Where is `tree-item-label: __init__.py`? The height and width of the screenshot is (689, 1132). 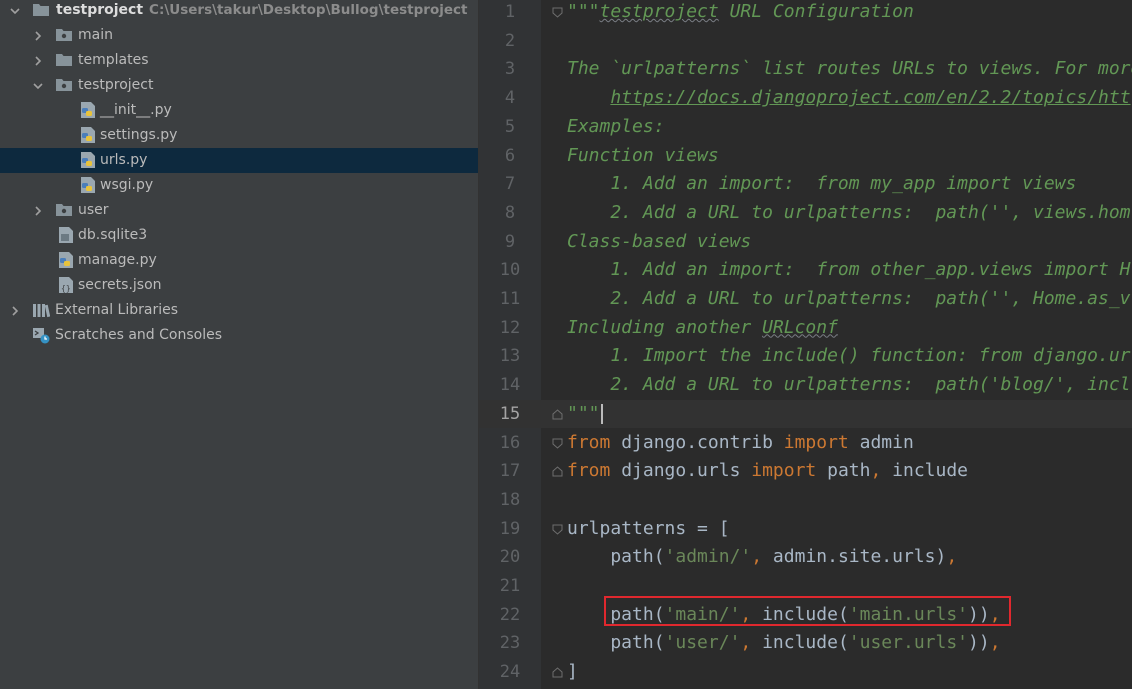 tree-item-label: __init__.py is located at coordinates (136, 110).